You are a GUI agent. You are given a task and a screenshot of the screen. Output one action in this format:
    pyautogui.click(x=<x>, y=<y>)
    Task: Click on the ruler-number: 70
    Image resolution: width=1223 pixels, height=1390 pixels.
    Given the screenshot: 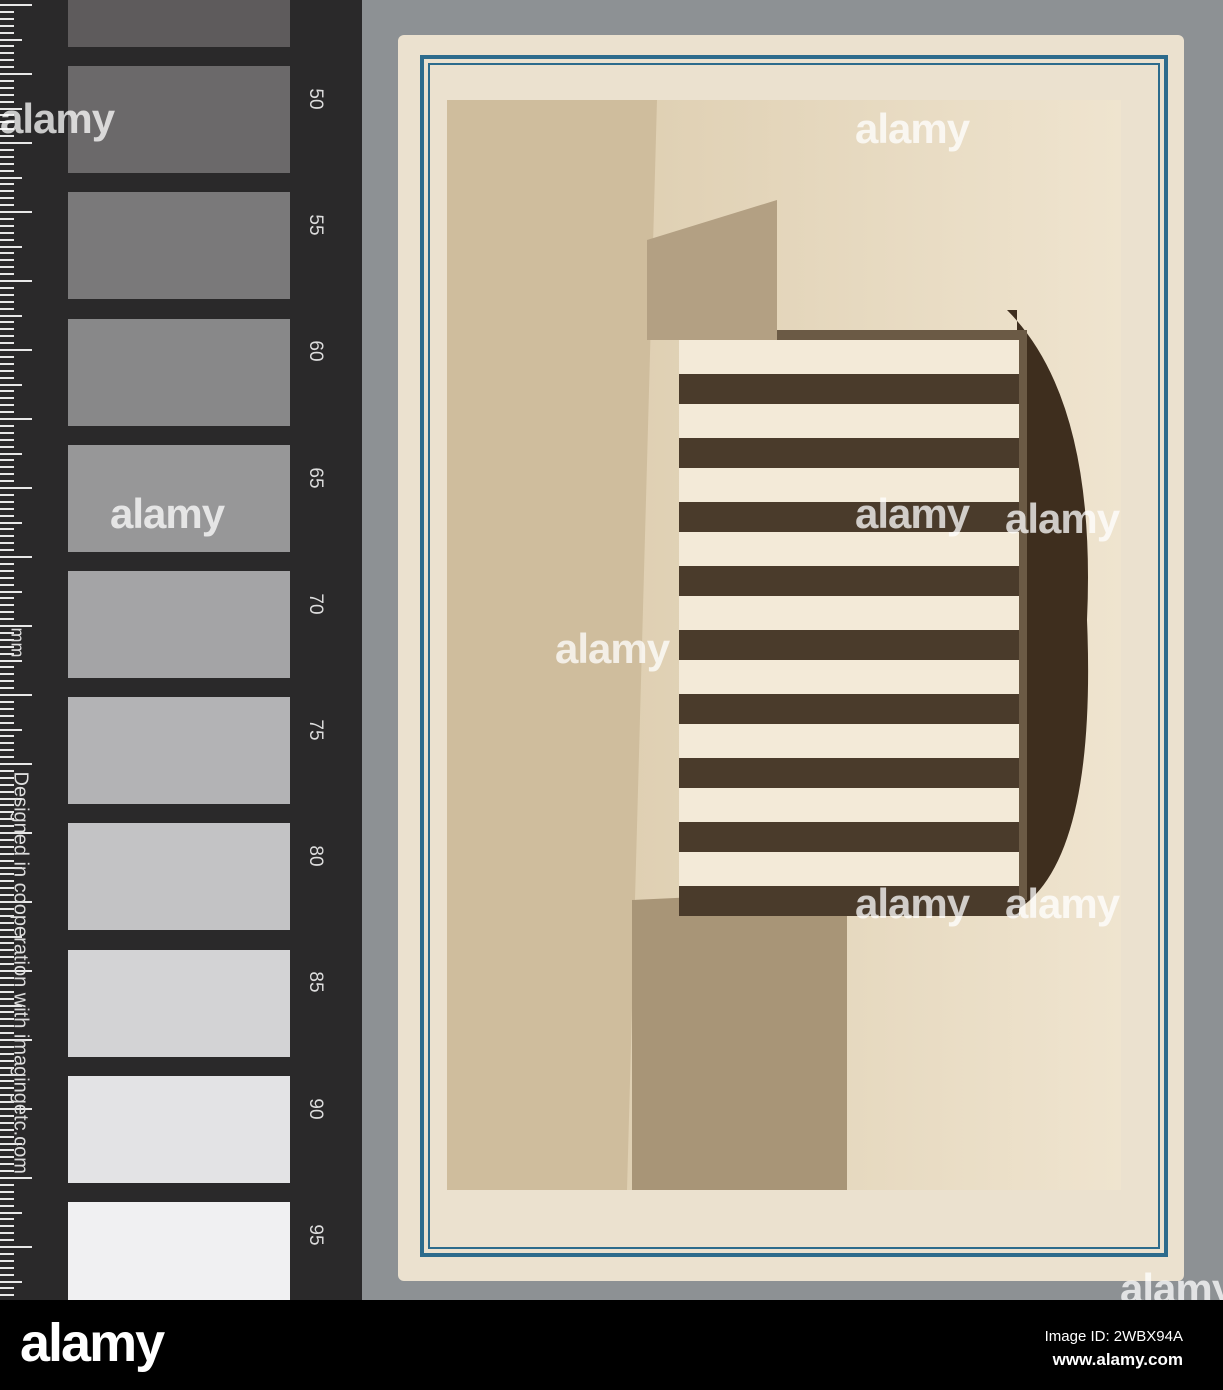 What is the action you would take?
    pyautogui.click(x=315, y=604)
    